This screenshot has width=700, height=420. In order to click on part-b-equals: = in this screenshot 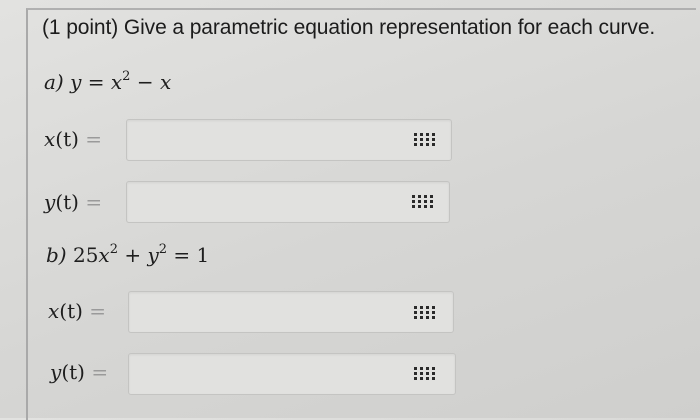, I will do `click(182, 255)`.